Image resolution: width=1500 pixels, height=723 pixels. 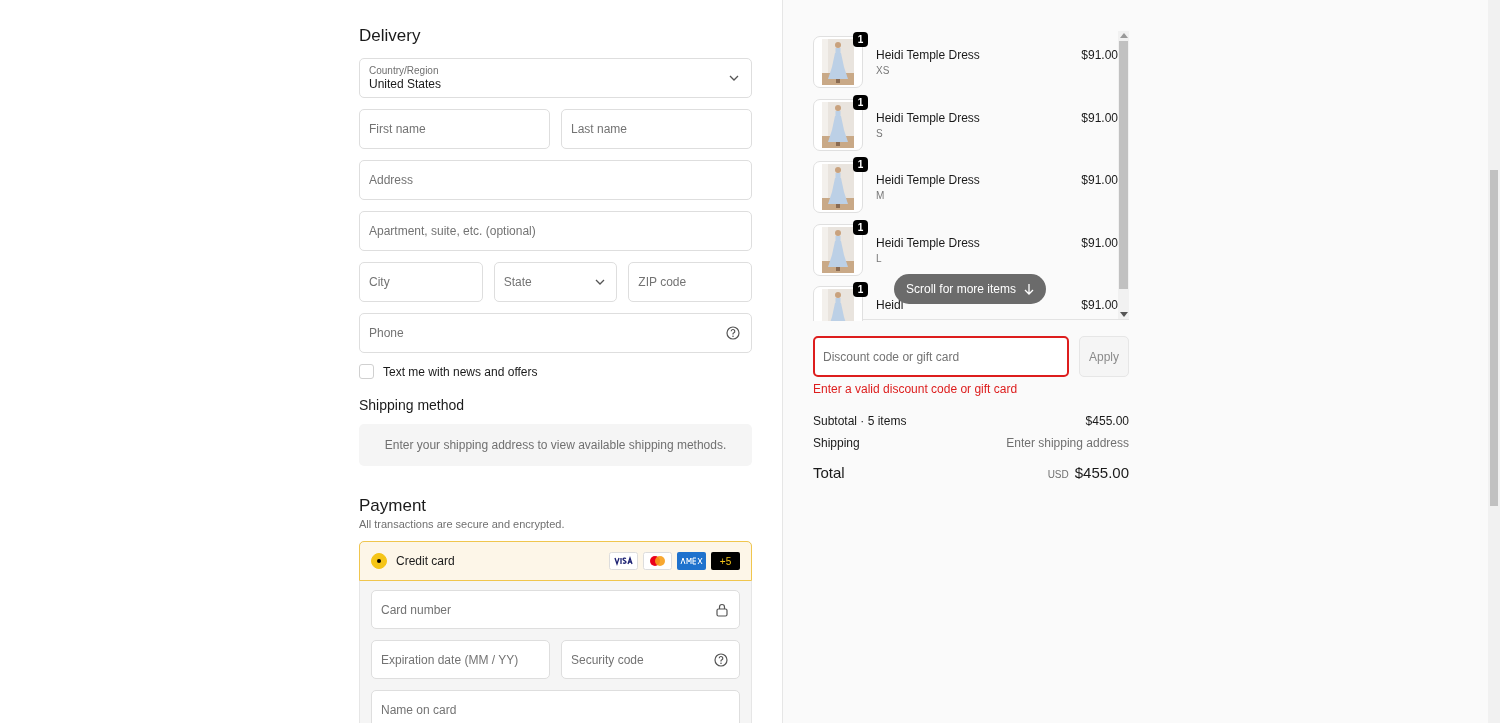 I want to click on input-field: Security code, so click(x=650, y=659).